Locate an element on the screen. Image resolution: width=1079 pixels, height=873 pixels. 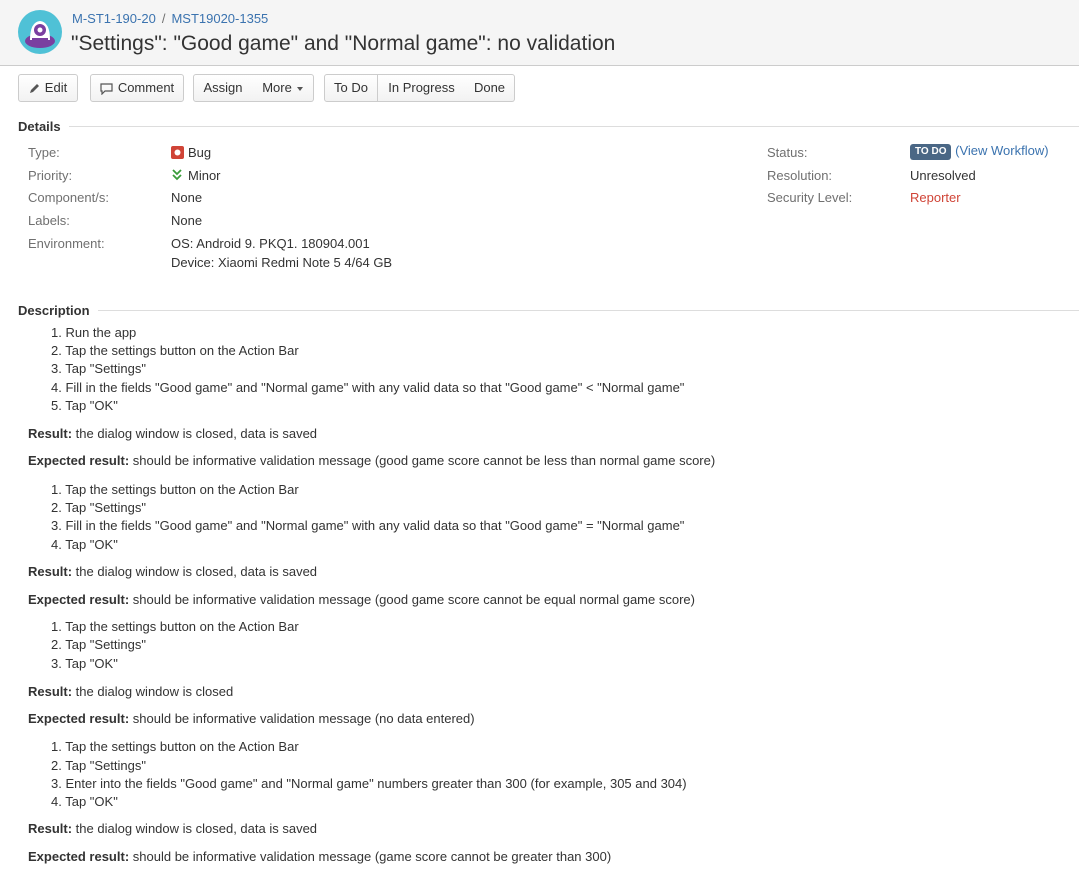
security-value: Reporter is located at coordinates (935, 197).